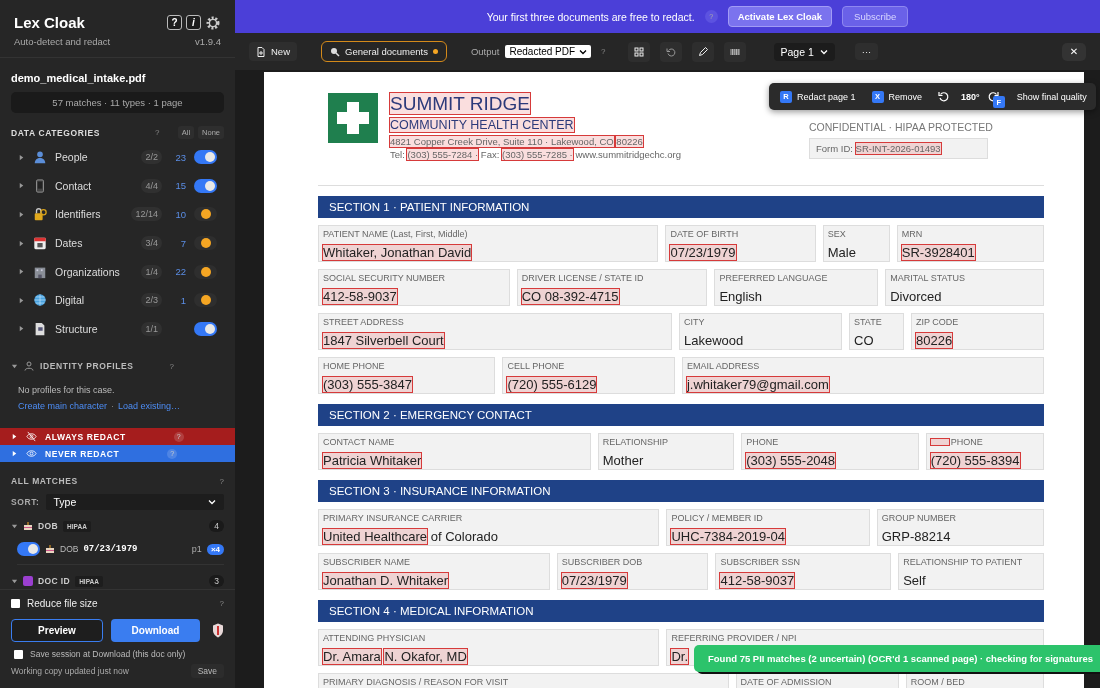  I want to click on category-count: 23, so click(180, 157).